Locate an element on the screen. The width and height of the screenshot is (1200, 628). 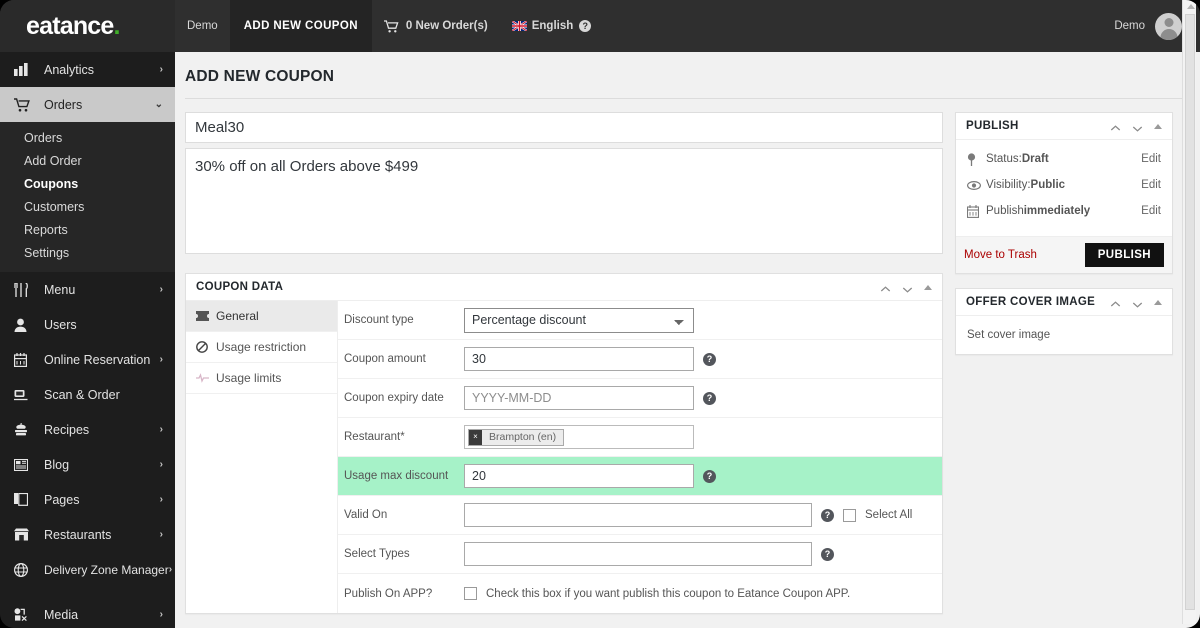
nav-new-orders-label: 0 New Order(s) is located at coordinates (446, 26).